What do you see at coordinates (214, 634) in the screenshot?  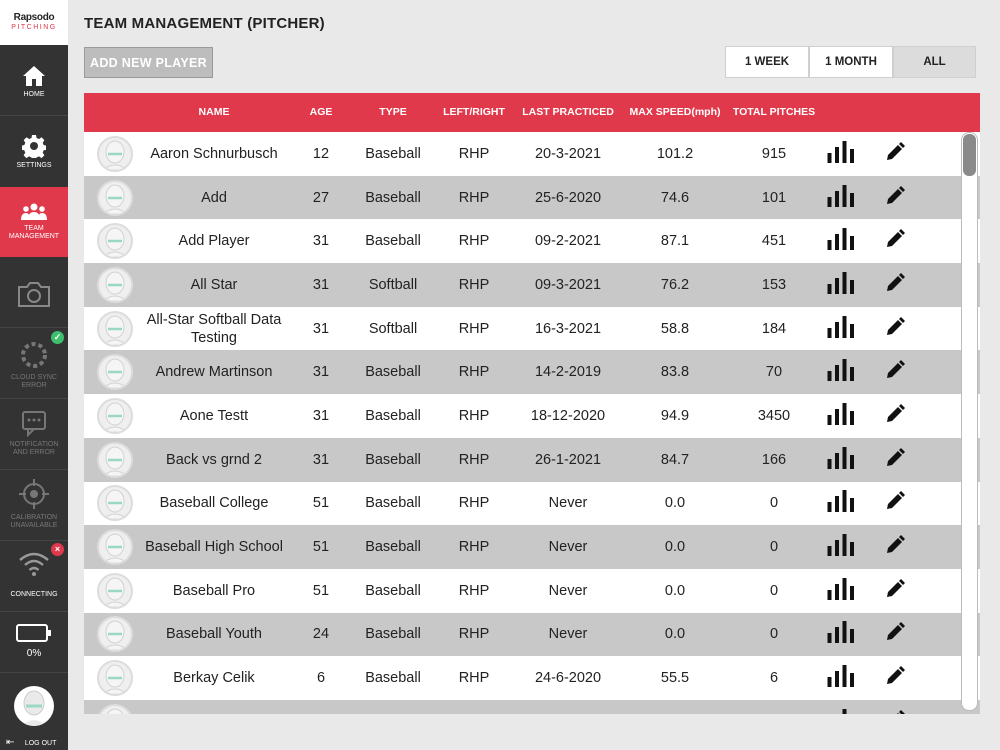 I see `player-name: Baseball Youth` at bounding box center [214, 634].